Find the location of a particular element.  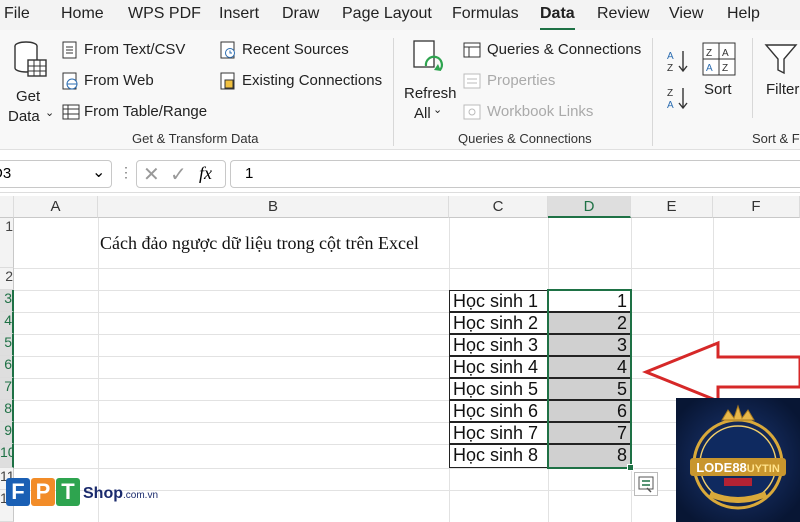

menu-data: Data is located at coordinates (557, 14).